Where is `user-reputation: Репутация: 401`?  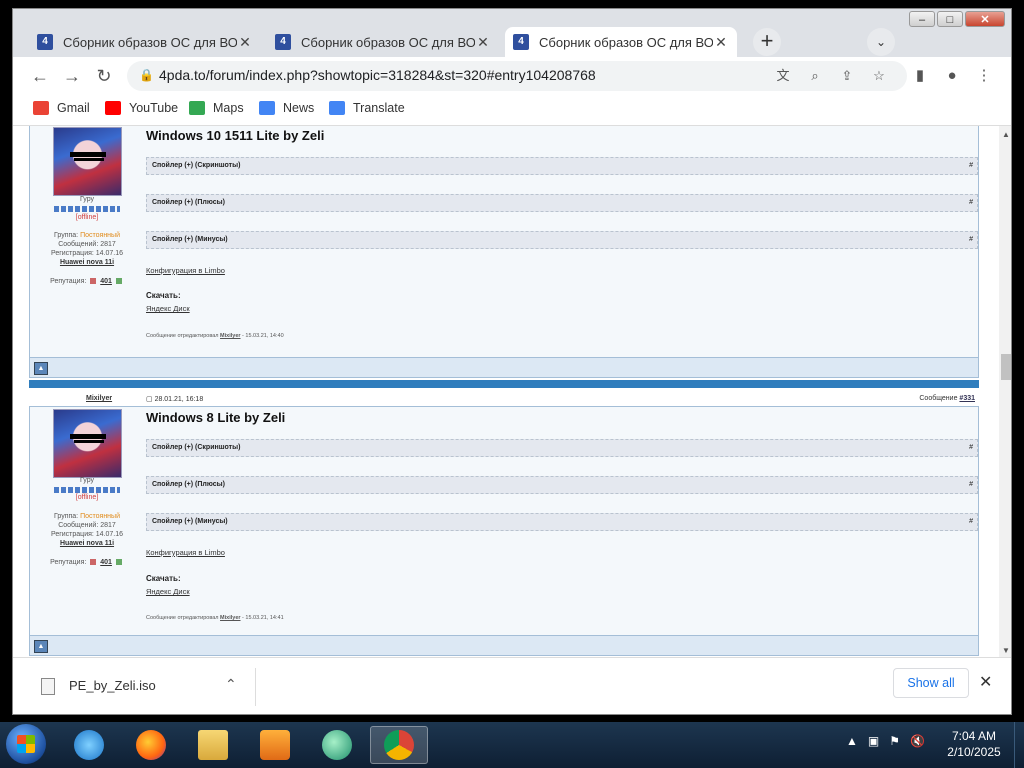
user-reputation: Репутация: 401 is located at coordinates (87, 562).